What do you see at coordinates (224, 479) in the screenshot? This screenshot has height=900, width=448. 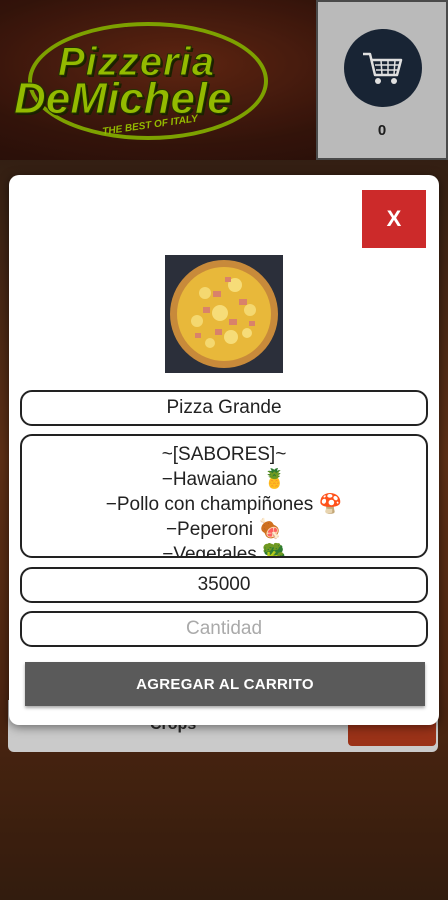 I see `description-line: −Hawaiano 🍍` at bounding box center [224, 479].